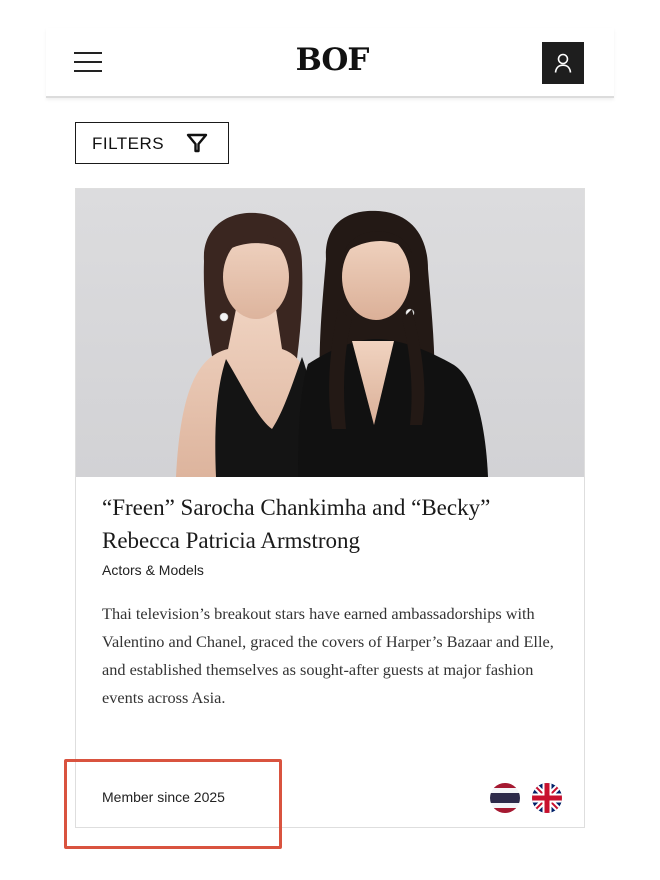  What do you see at coordinates (88, 62) in the screenshot?
I see `hamburger-menu-icon` at bounding box center [88, 62].